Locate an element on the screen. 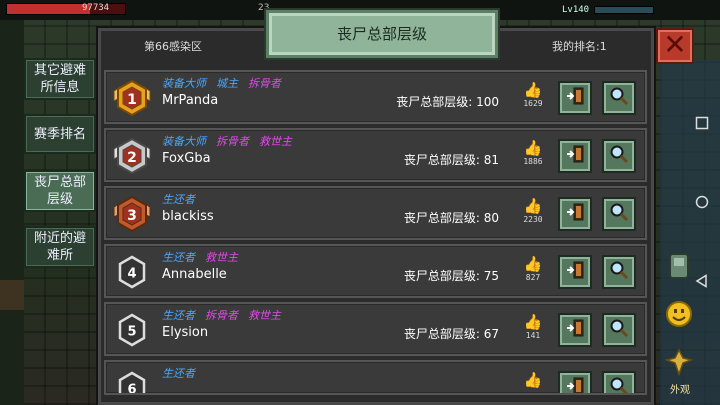 The image size is (720, 405). zone-label: 第66感染区 is located at coordinates (173, 46).